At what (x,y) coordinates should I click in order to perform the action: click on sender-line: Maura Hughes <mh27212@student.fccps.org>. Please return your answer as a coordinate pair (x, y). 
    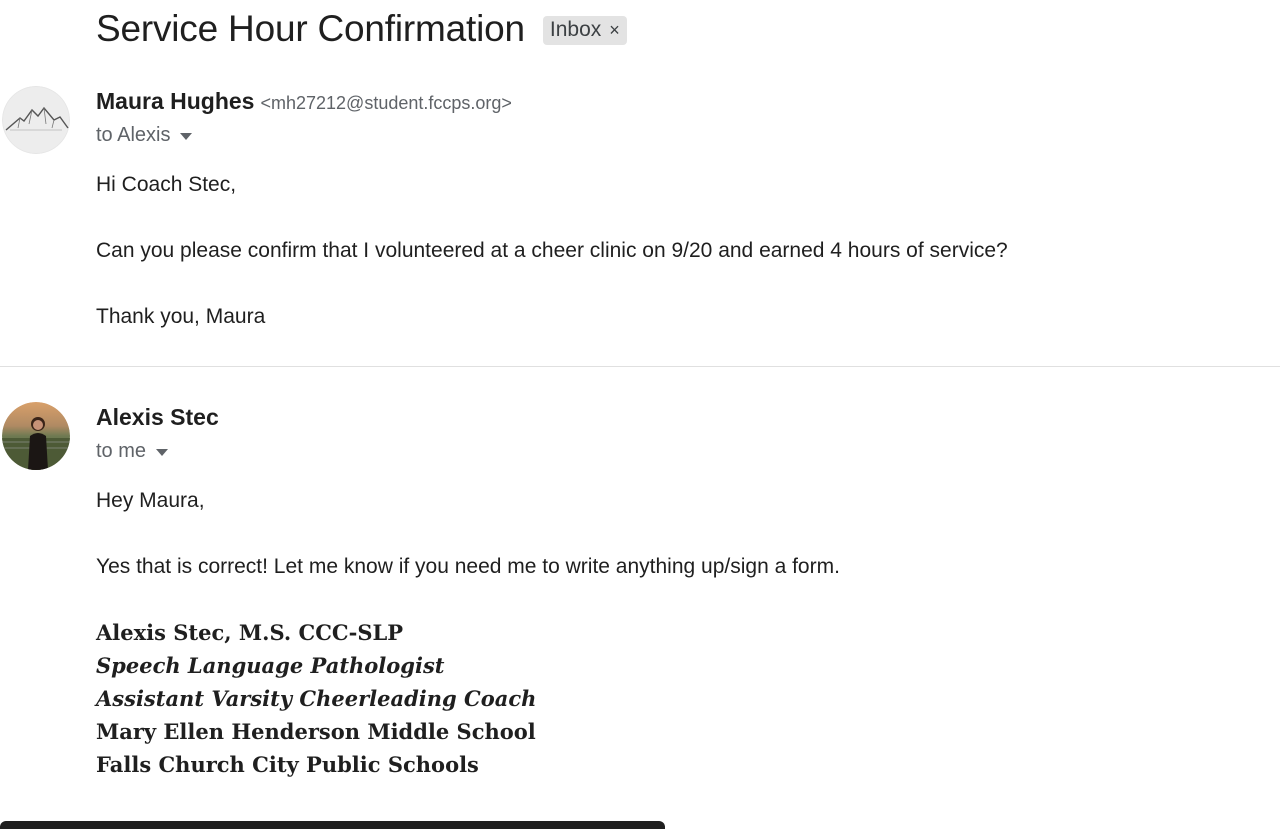
    Looking at the image, I should click on (304, 101).